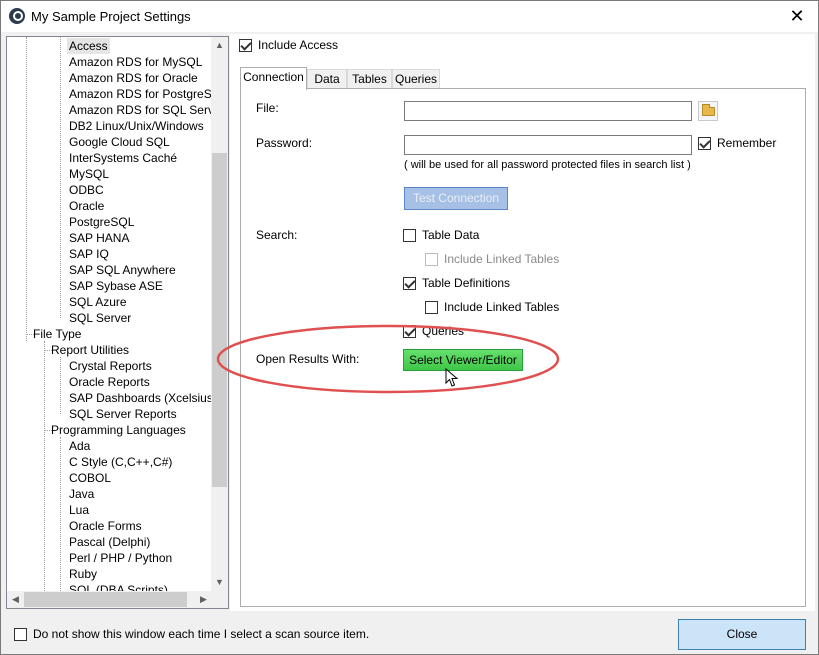  I want to click on tree-item: DB2 Linux/Unix/Windows, so click(136, 126).